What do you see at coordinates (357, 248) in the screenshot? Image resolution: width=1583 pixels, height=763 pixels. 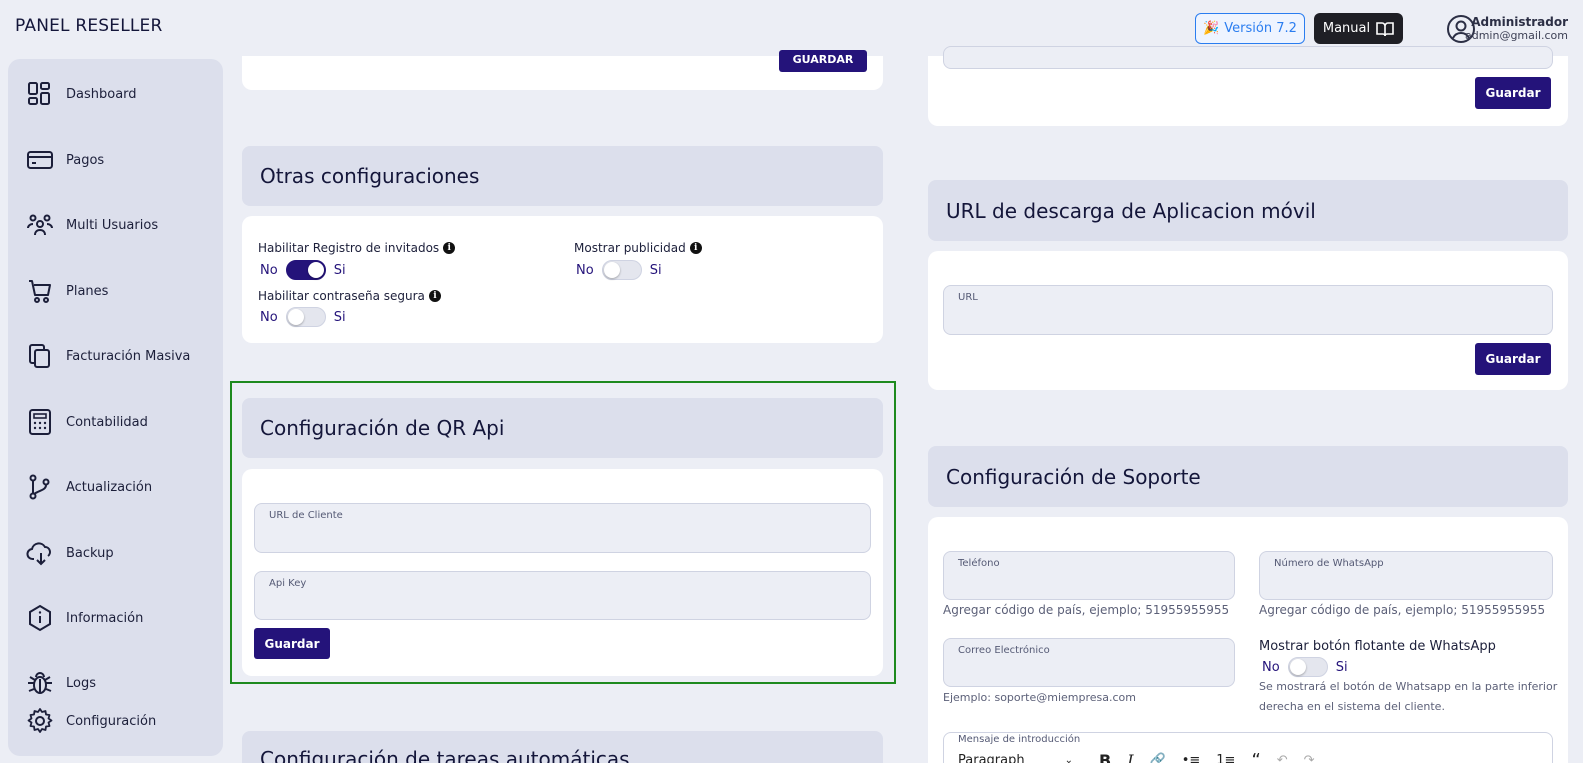 I see `invitados-label: Habilitar Registro de invitados i` at bounding box center [357, 248].